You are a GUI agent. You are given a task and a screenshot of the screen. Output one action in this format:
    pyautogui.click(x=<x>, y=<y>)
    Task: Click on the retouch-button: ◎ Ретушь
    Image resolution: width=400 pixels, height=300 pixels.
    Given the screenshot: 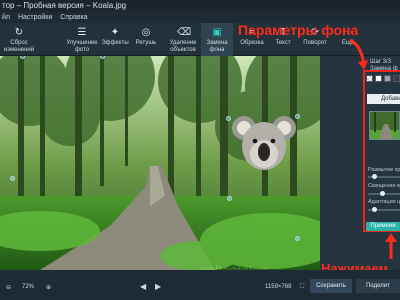 What is the action you would take?
    pyautogui.click(x=146, y=39)
    